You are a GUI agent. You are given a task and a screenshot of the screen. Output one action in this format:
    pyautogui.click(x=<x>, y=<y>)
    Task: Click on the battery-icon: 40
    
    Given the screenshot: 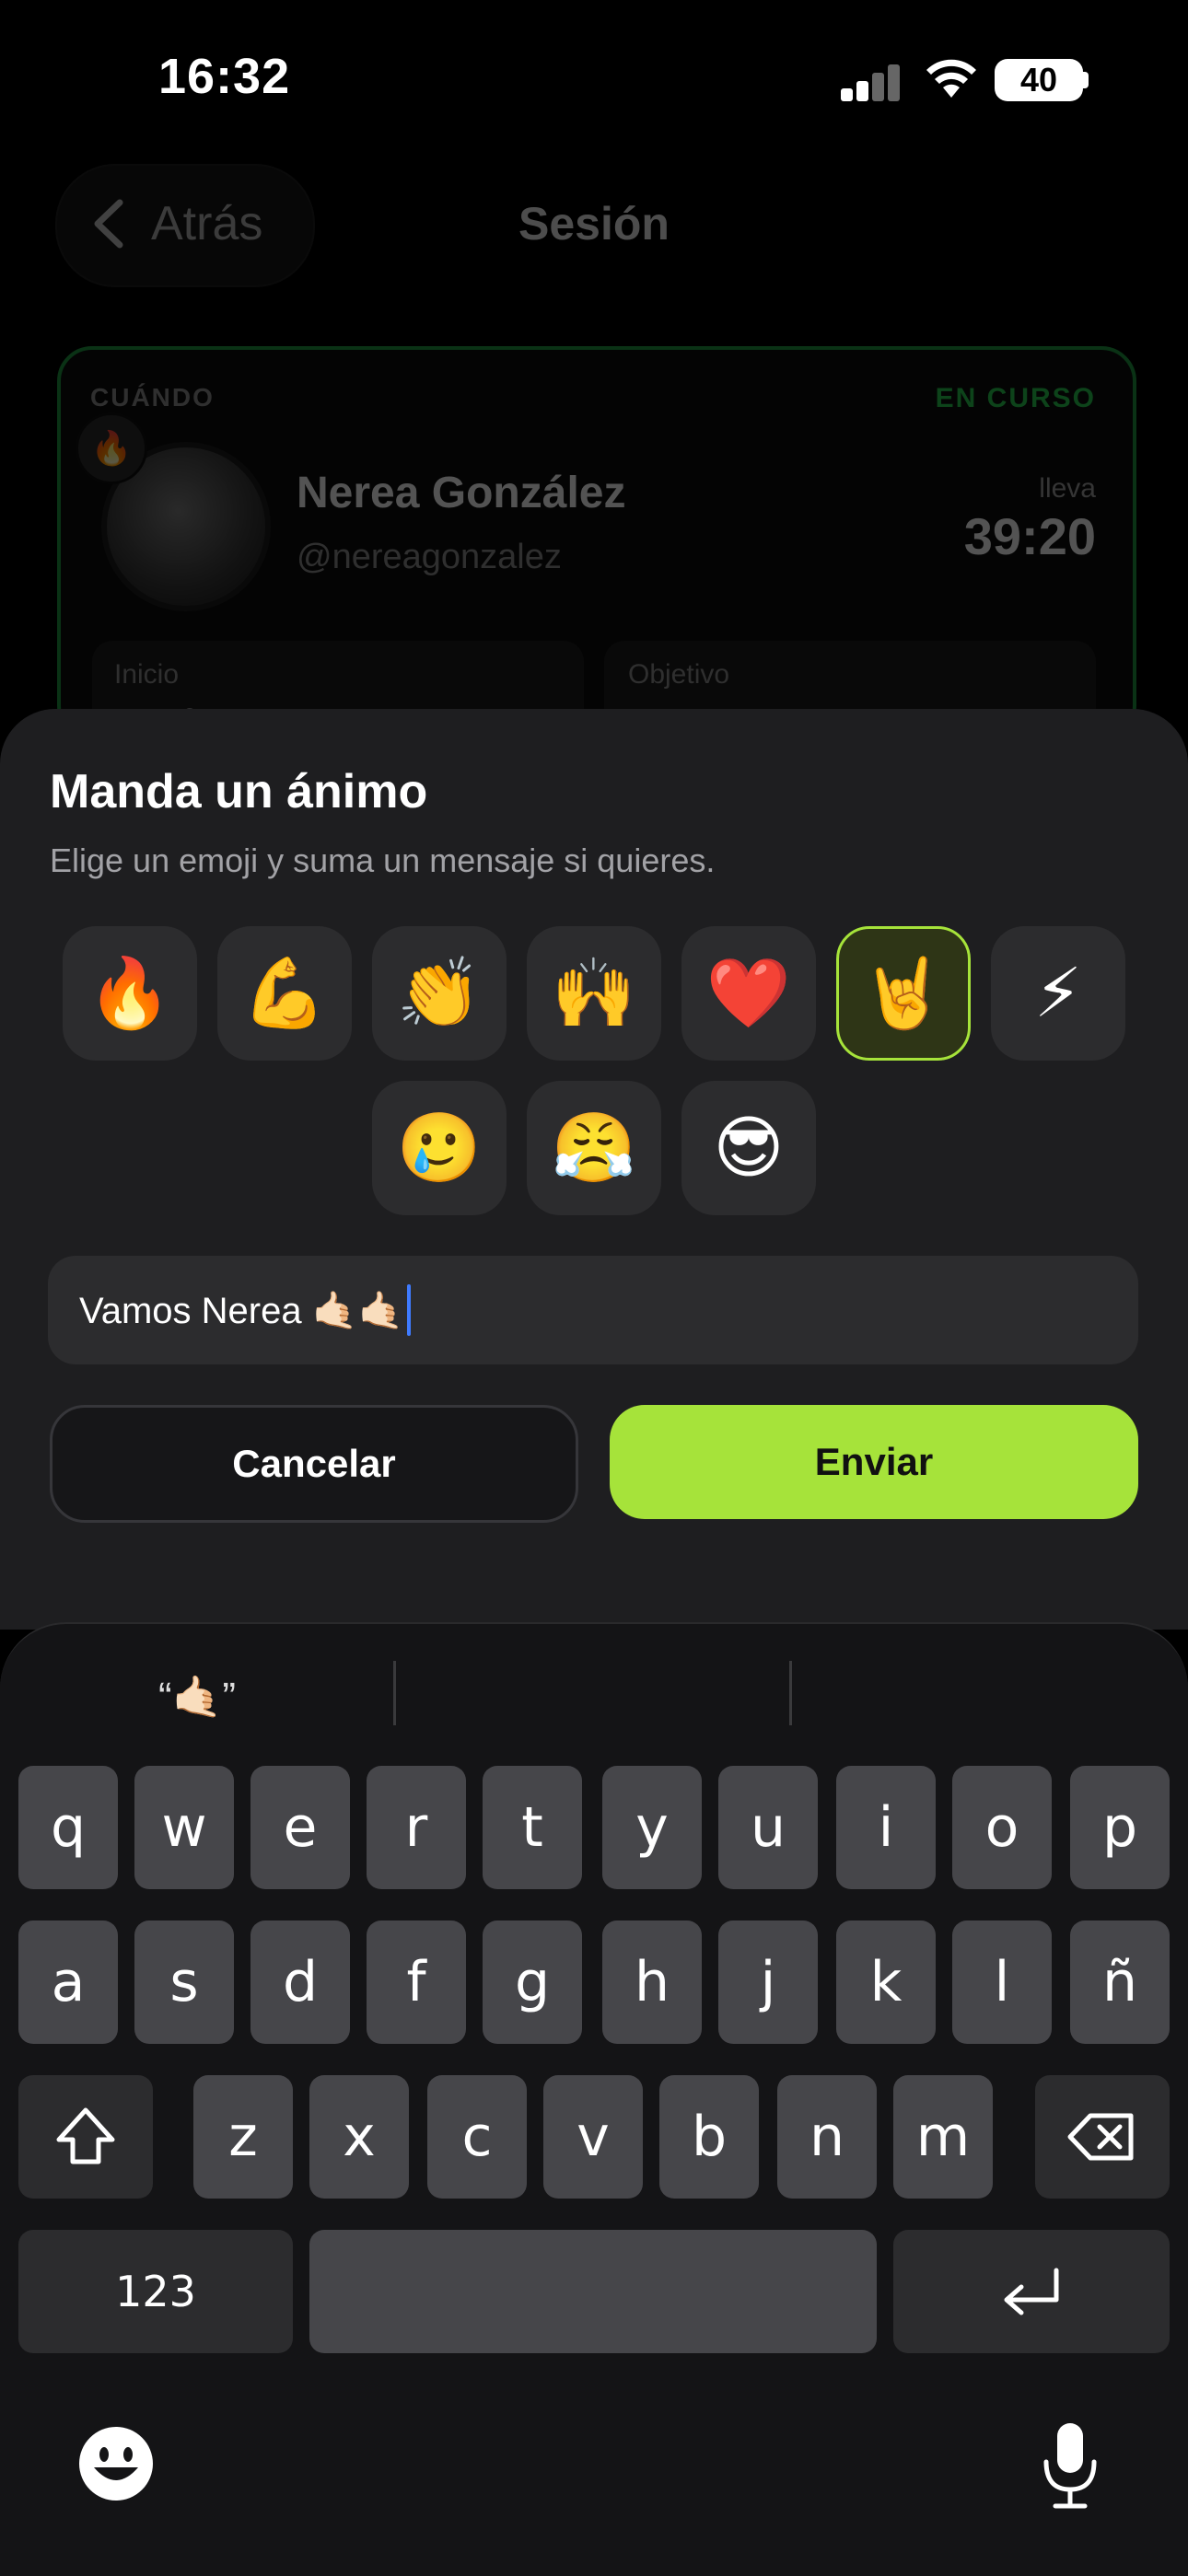 What is the action you would take?
    pyautogui.click(x=1039, y=80)
    